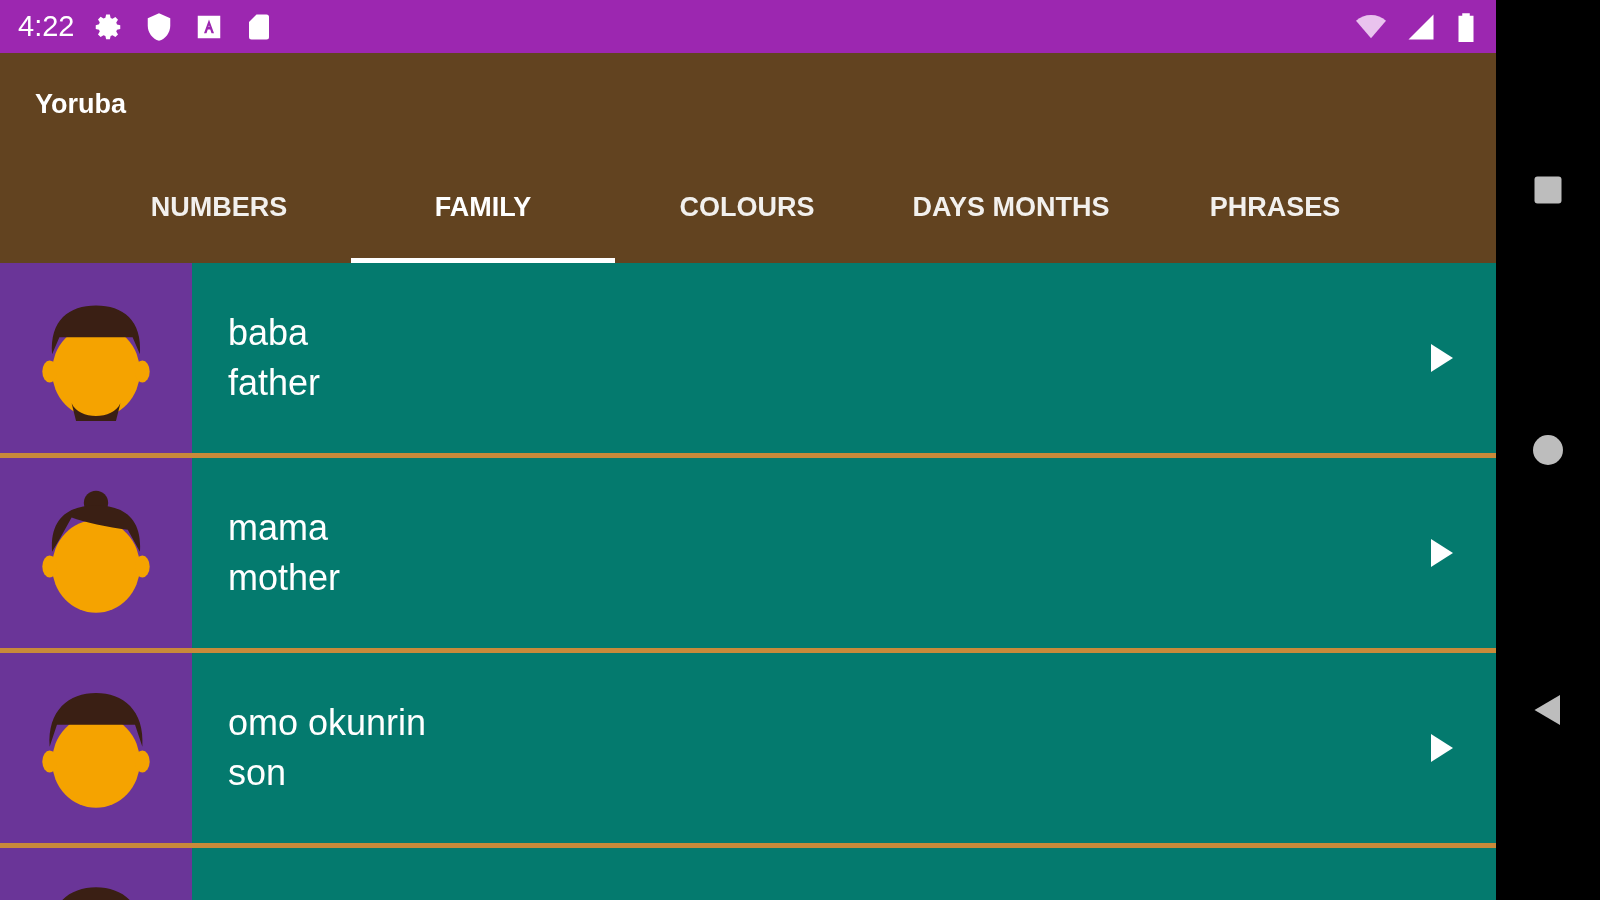 Image resolution: width=1600 pixels, height=900 pixels. I want to click on yoruba-word: mama, so click(278, 528).